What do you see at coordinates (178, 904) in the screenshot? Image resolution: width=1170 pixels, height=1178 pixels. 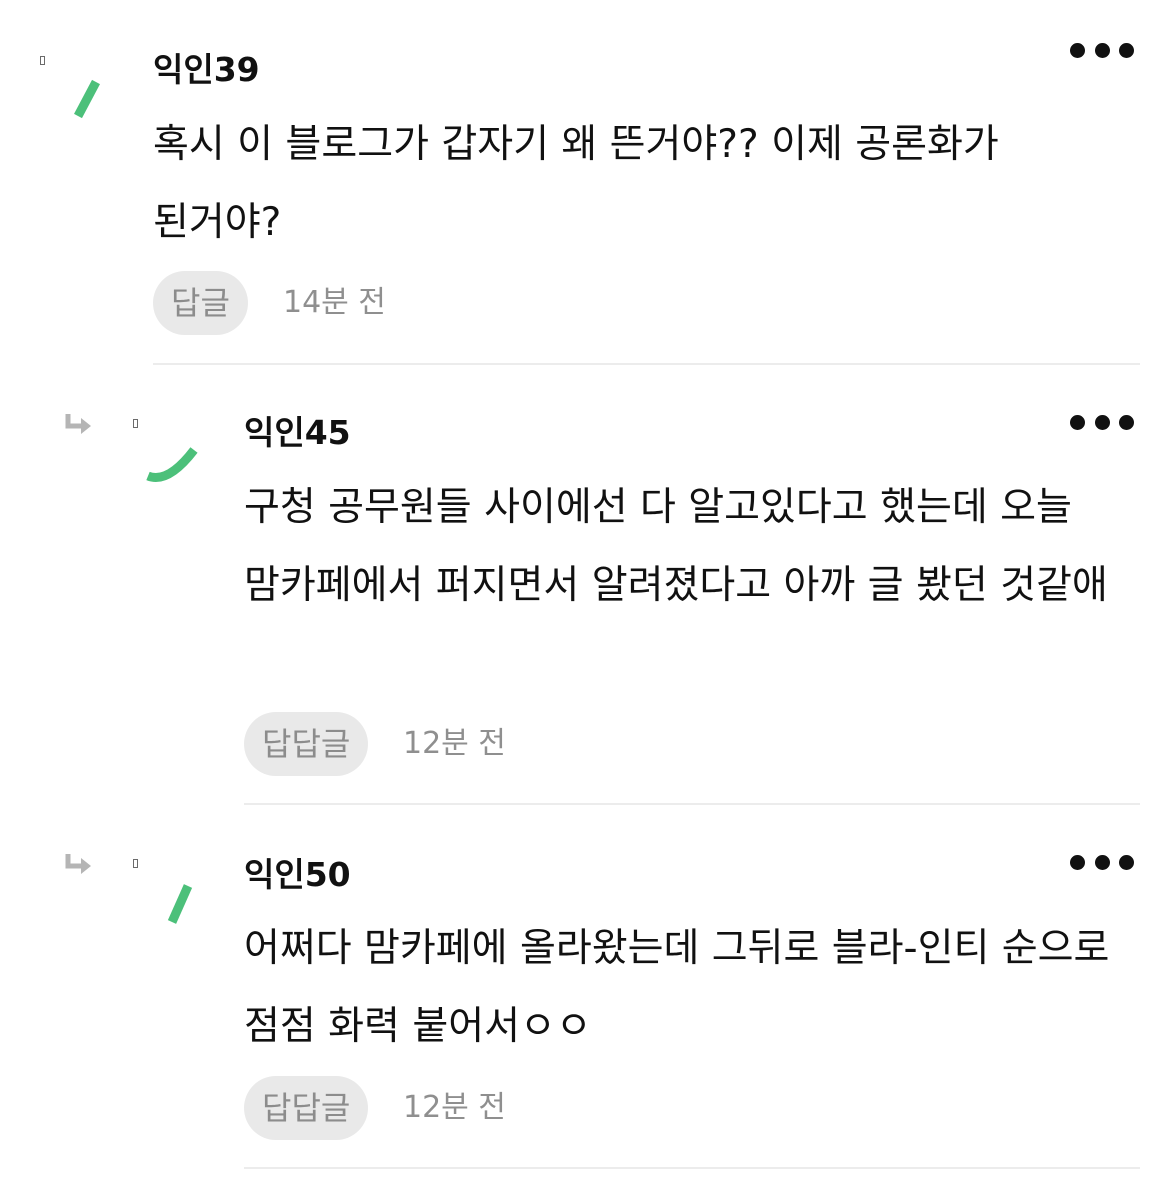 I see `avatar-icon` at bounding box center [178, 904].